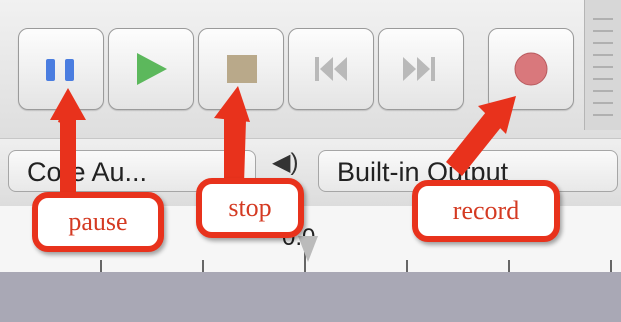 Image resolution: width=621 pixels, height=322 pixels. I want to click on pause-callout: pause, so click(98, 222).